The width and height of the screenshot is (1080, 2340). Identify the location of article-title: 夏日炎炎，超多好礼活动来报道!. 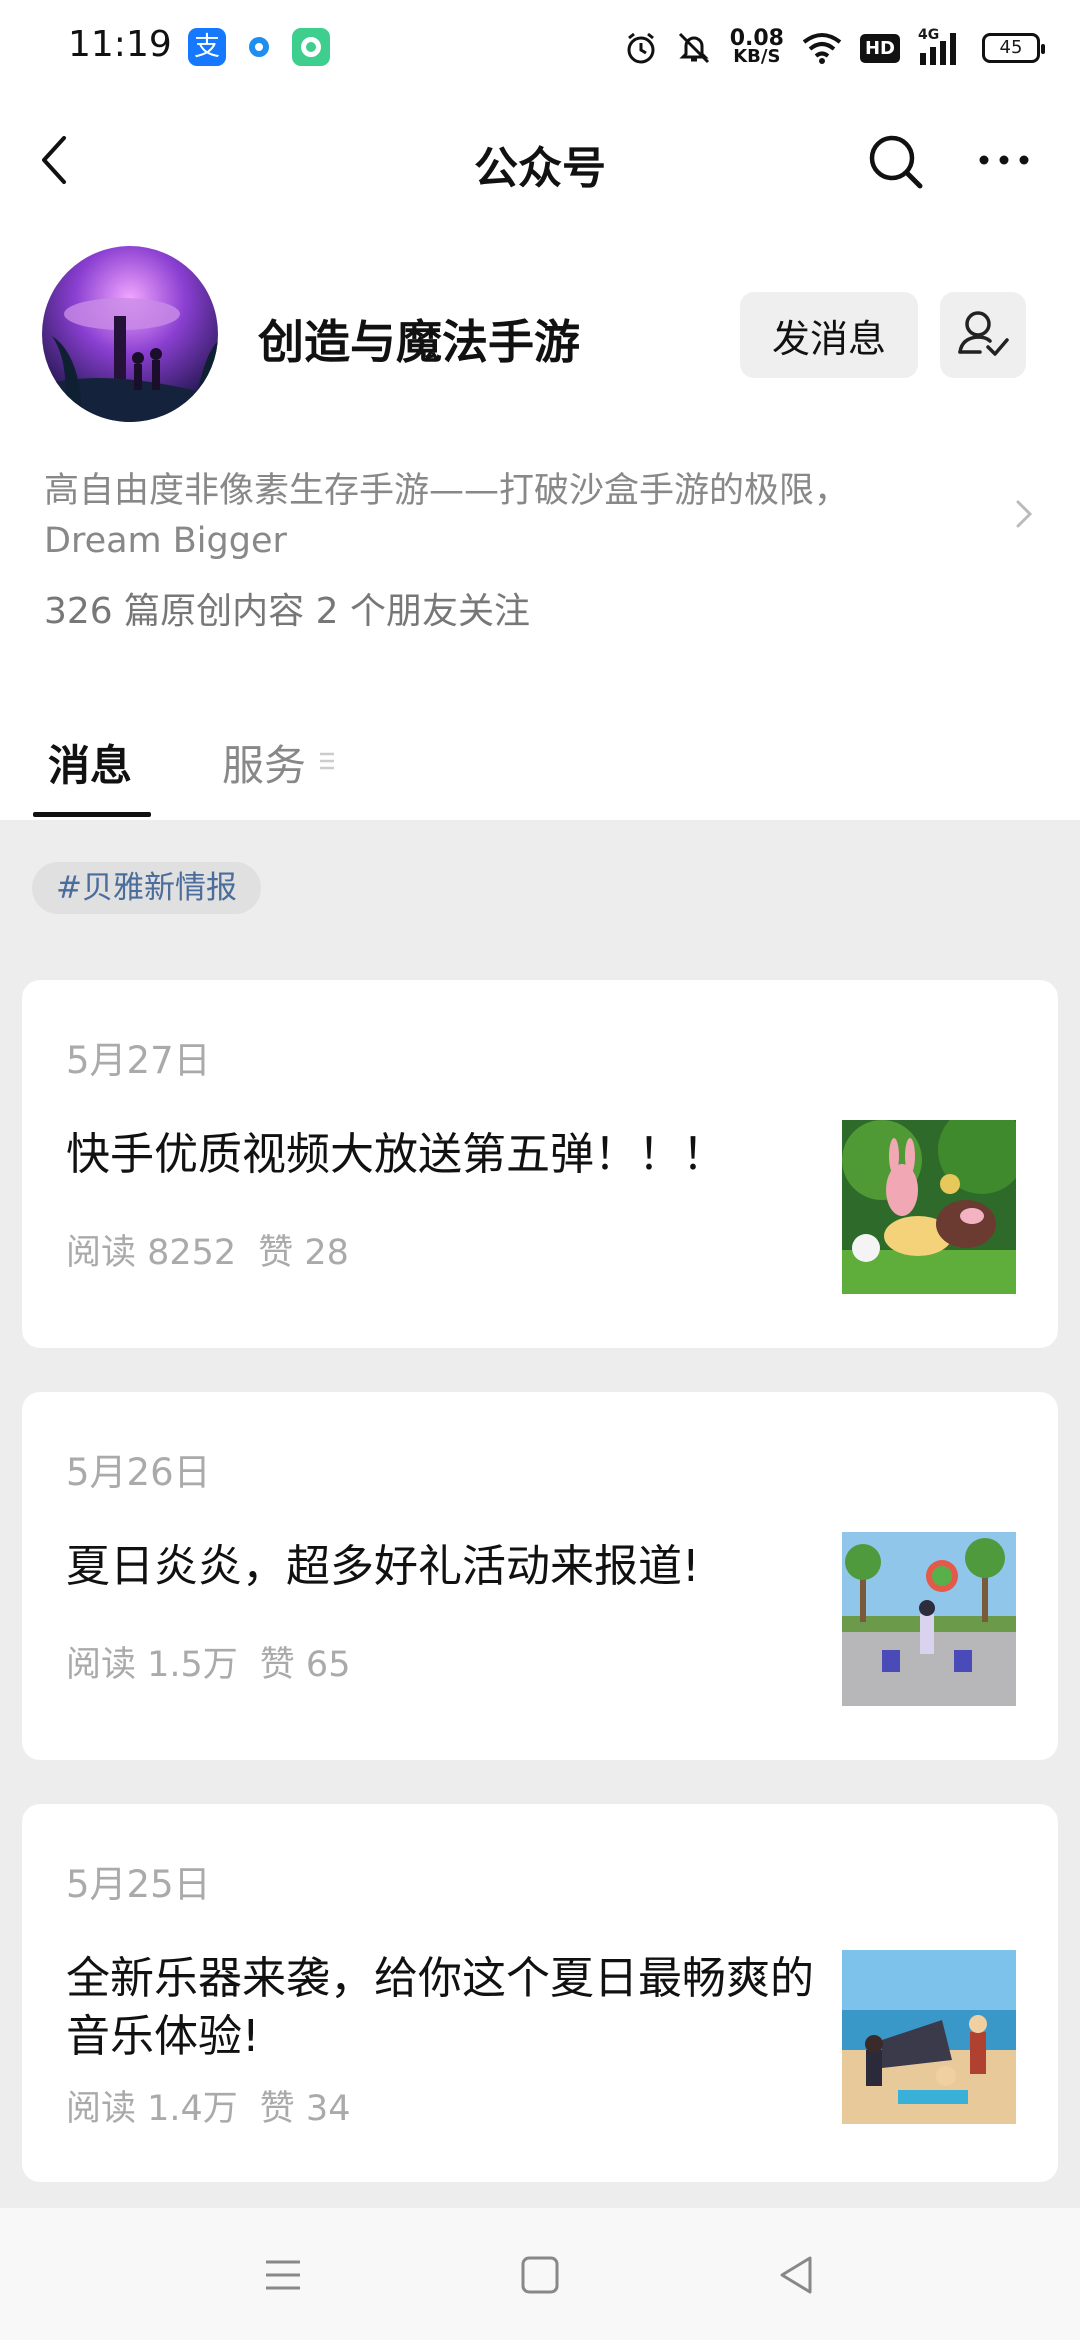
(446, 1567).